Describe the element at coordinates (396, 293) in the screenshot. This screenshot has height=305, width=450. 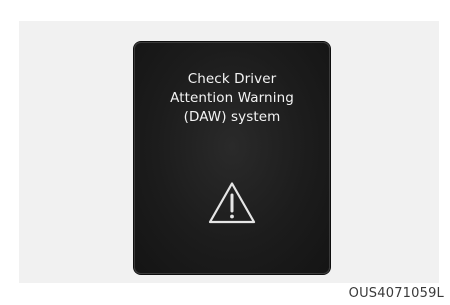
I see `figure-code: OUS4071059L` at that location.